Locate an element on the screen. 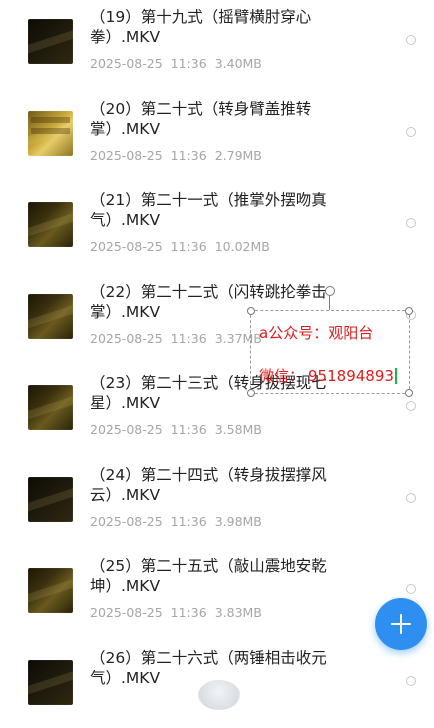 The image size is (434, 728). file-meta: 2025-08-25 11:36 3.83MB is located at coordinates (176, 612).